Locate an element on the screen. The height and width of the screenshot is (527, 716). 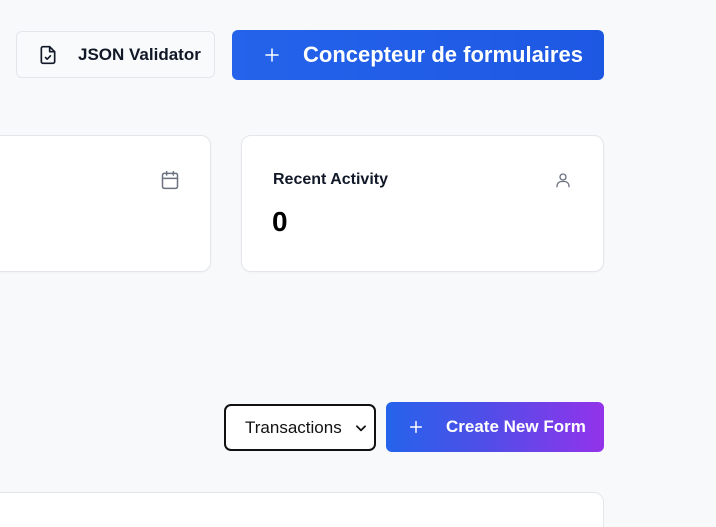
create-new-form-button: Create New Form is located at coordinates (495, 427).